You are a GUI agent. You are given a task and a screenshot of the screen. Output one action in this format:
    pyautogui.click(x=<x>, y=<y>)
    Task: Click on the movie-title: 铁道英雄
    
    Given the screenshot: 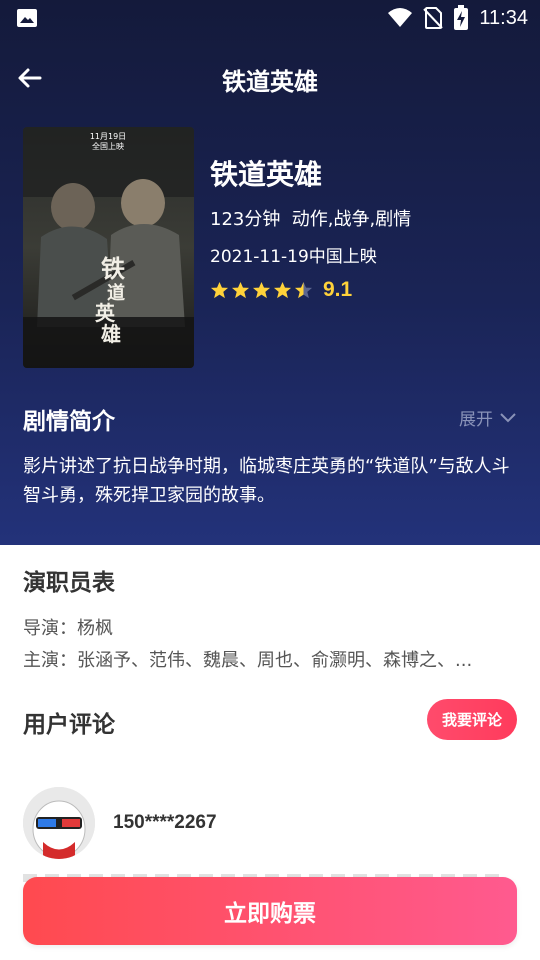 What is the action you would take?
    pyautogui.click(x=266, y=174)
    